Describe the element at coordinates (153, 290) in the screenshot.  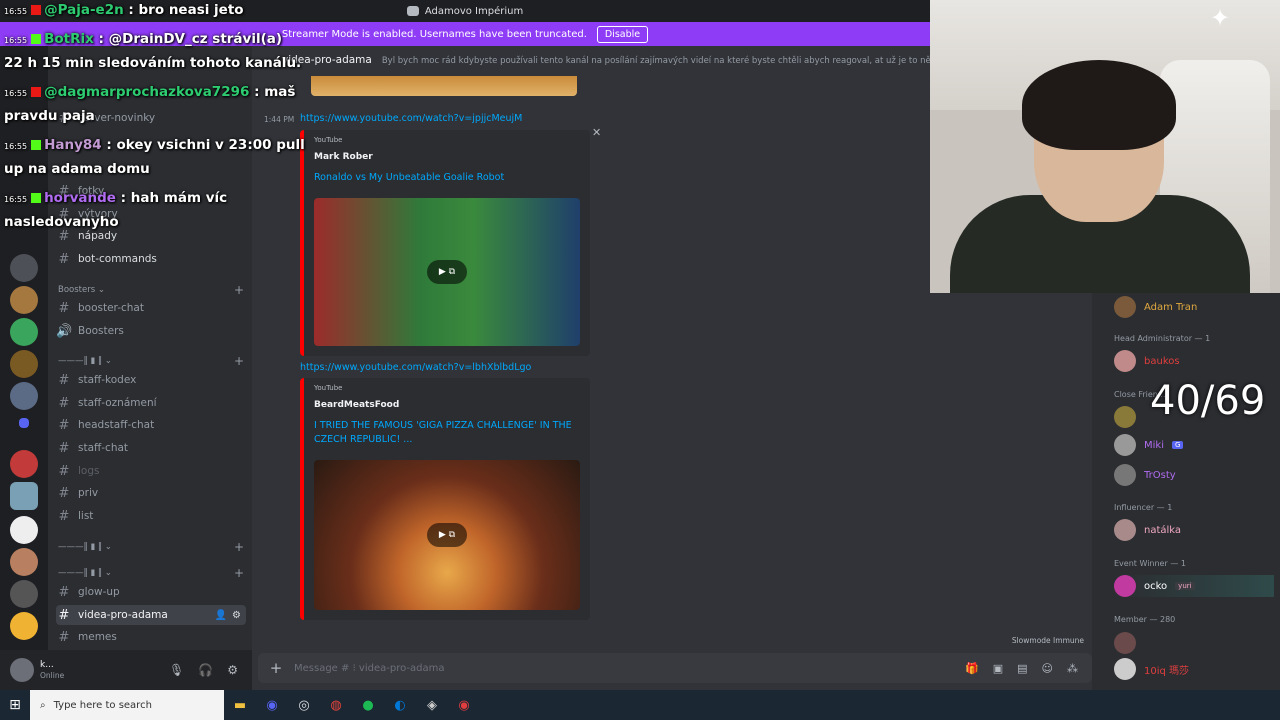
I see `category-boosters: Boosters ⌄ +` at that location.